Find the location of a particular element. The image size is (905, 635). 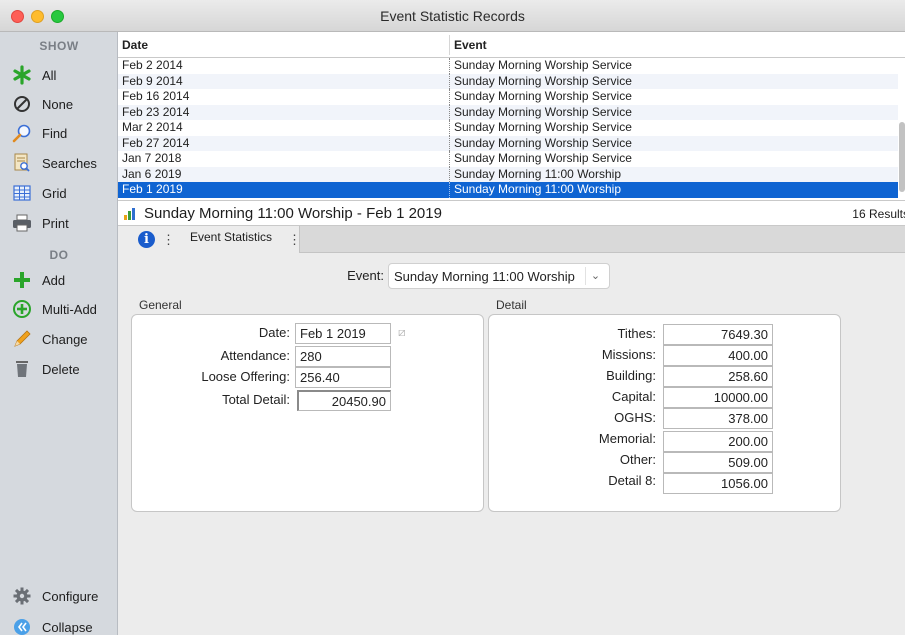

loose-offering-field: 256.40 is located at coordinates (343, 377).